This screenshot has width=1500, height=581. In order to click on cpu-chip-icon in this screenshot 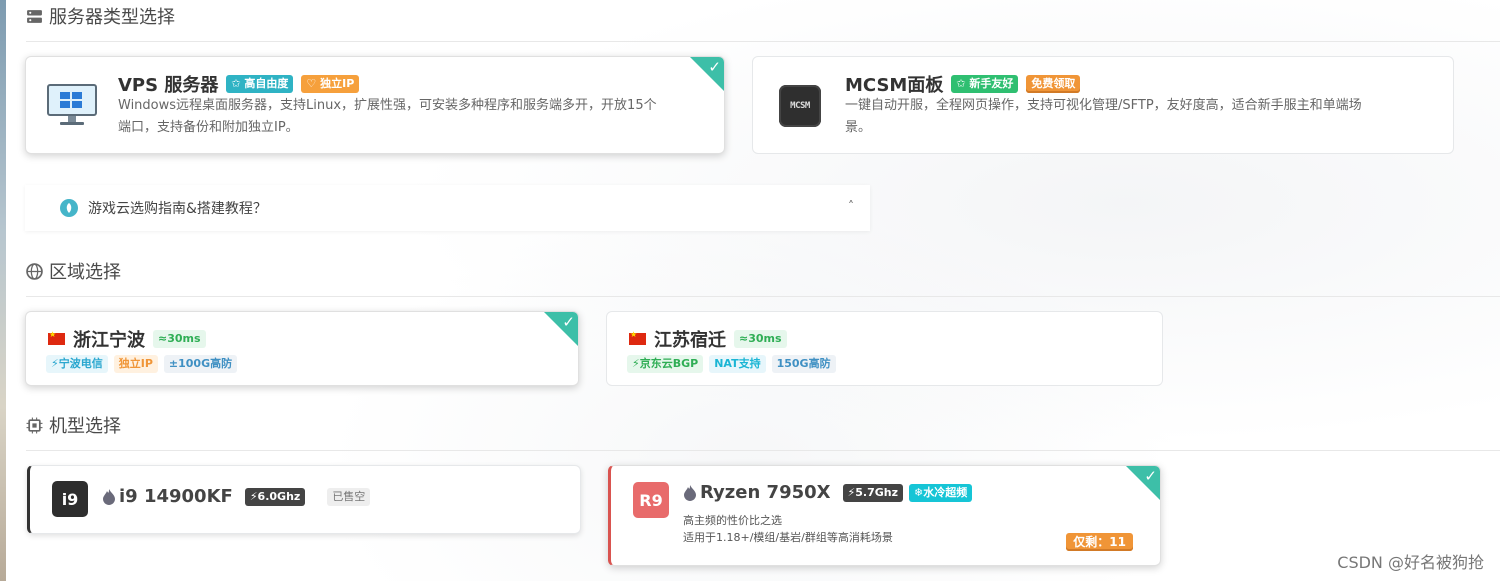, I will do `click(34, 425)`.